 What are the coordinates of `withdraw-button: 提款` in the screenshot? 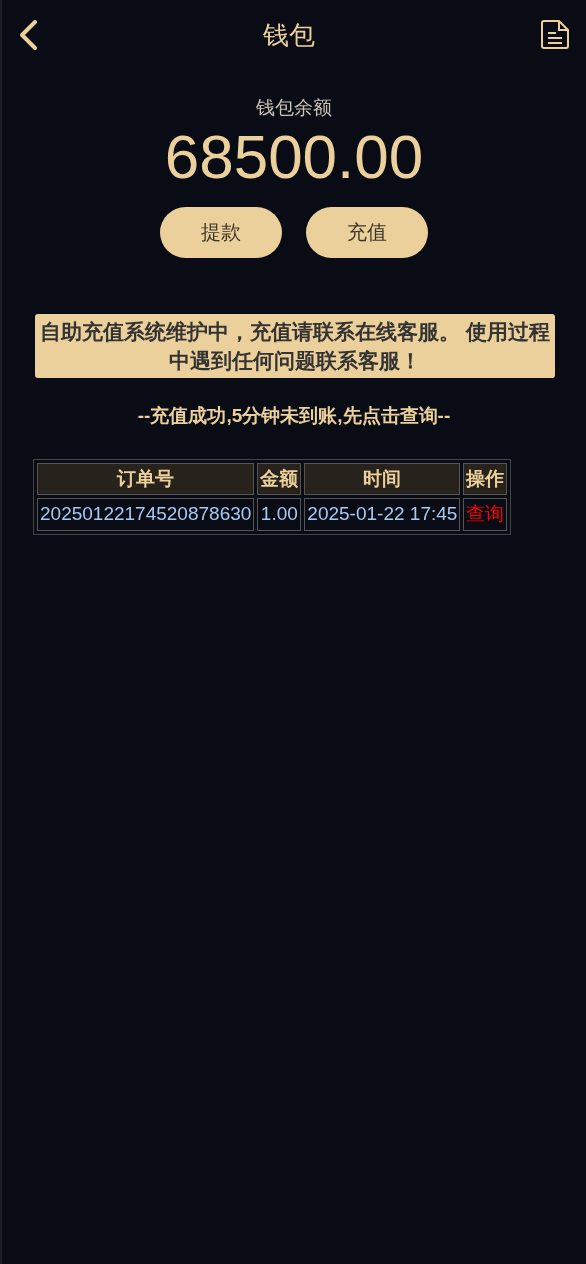 It's located at (221, 232).